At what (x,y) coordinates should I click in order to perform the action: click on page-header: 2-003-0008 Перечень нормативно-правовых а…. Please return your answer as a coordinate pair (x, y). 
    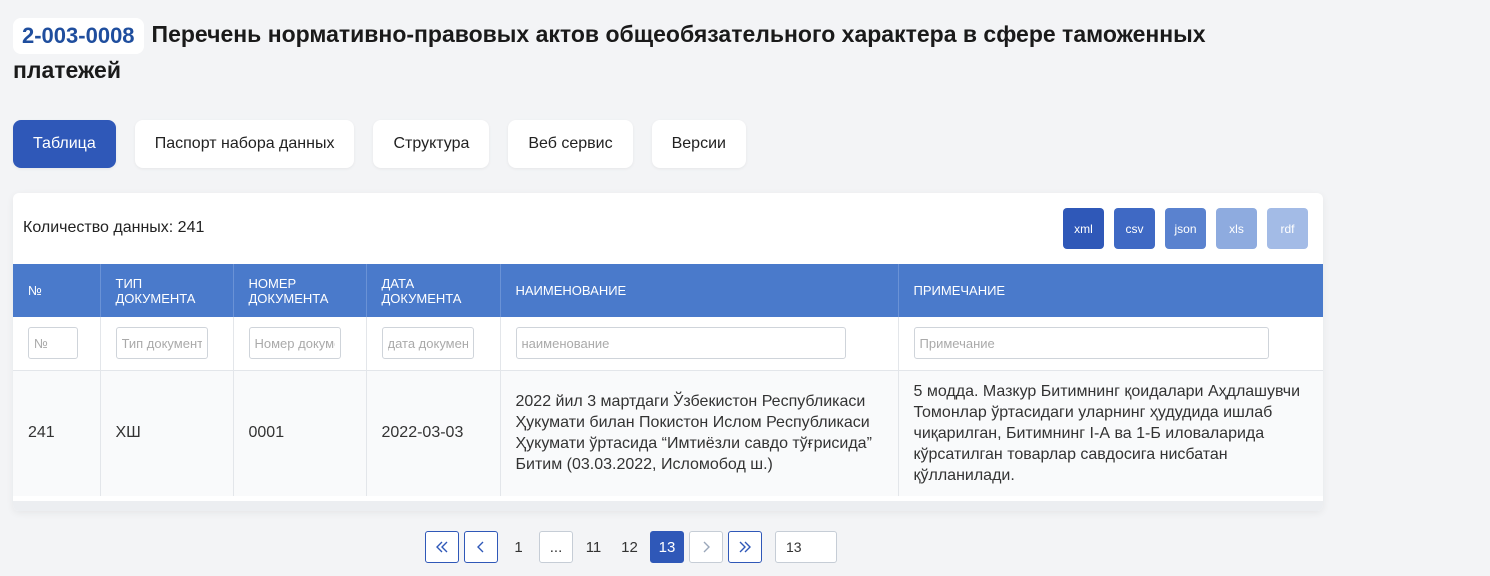
    Looking at the image, I should click on (663, 52).